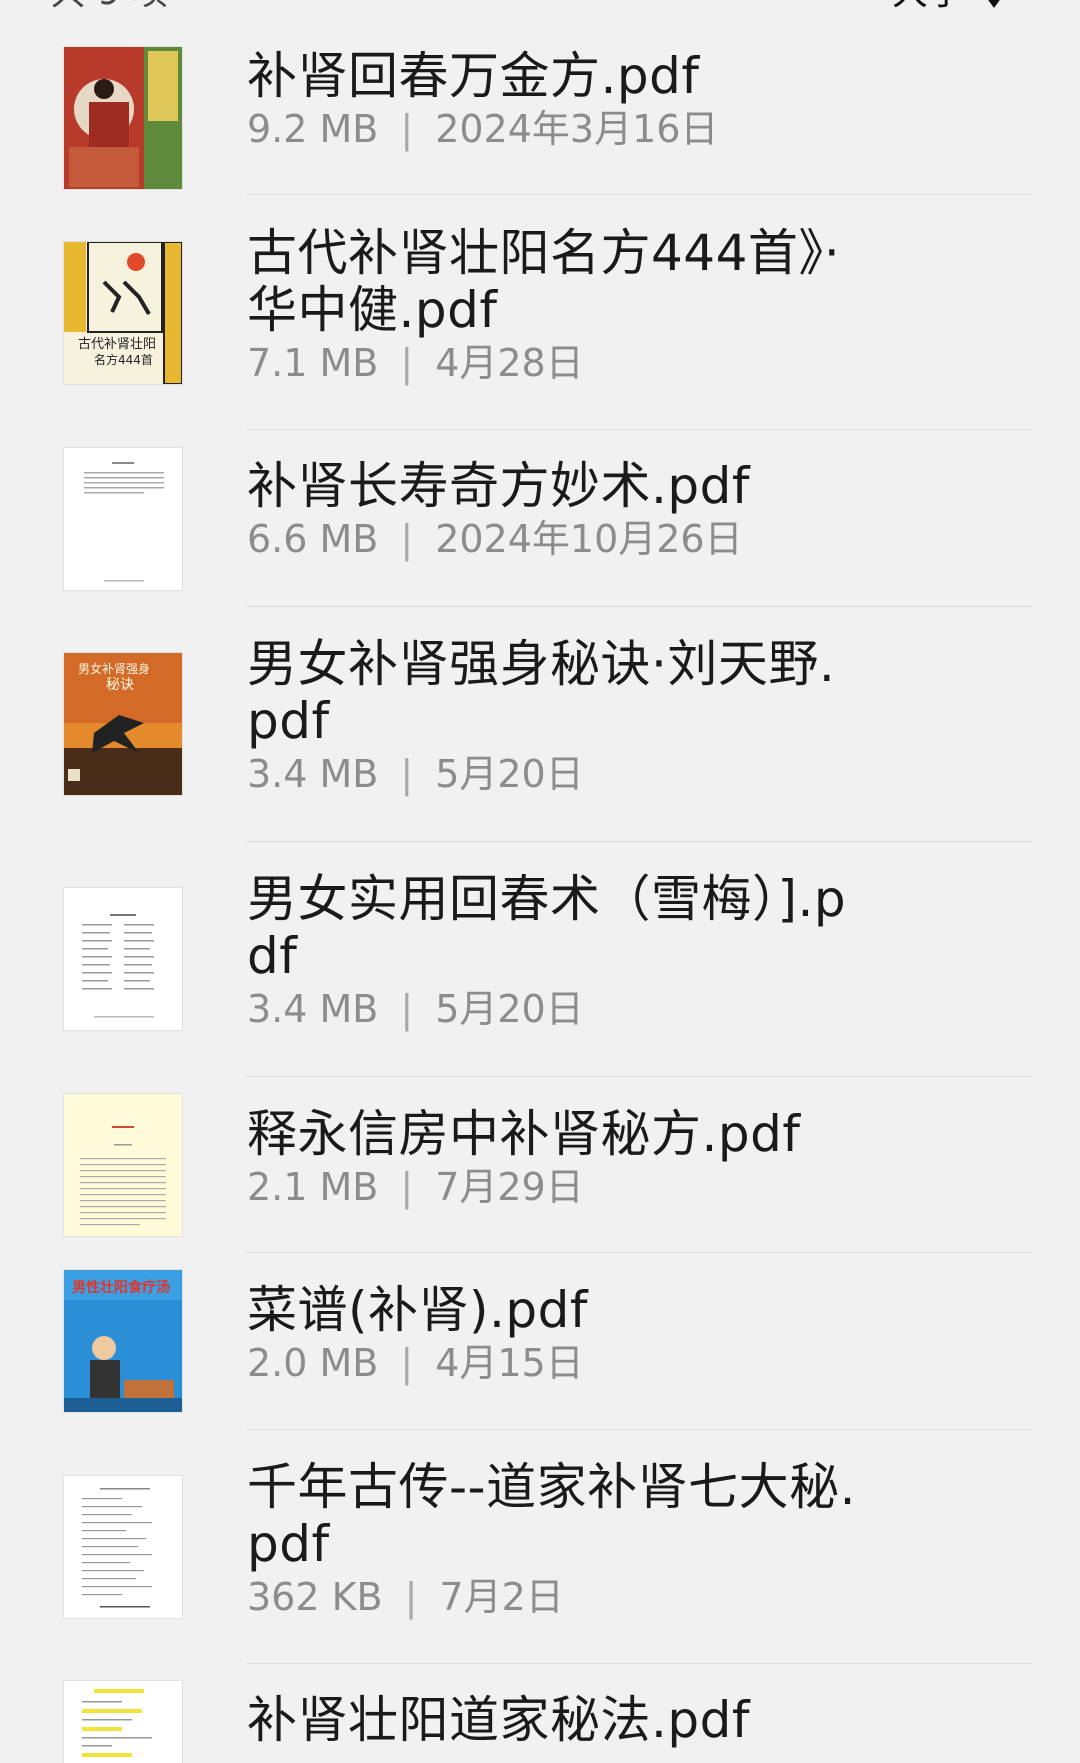  Describe the element at coordinates (109, 9) in the screenshot. I see `item-count-label: 共 9 项` at that location.